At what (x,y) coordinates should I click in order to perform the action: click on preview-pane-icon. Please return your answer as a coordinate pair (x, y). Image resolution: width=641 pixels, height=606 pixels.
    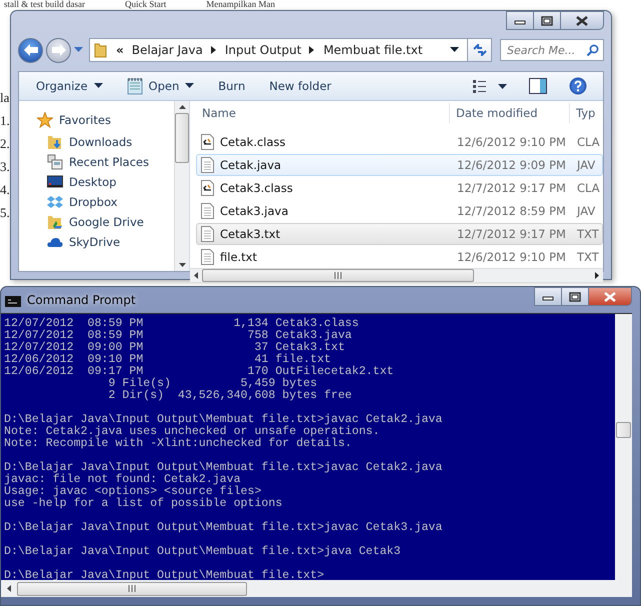
    Looking at the image, I should click on (538, 86).